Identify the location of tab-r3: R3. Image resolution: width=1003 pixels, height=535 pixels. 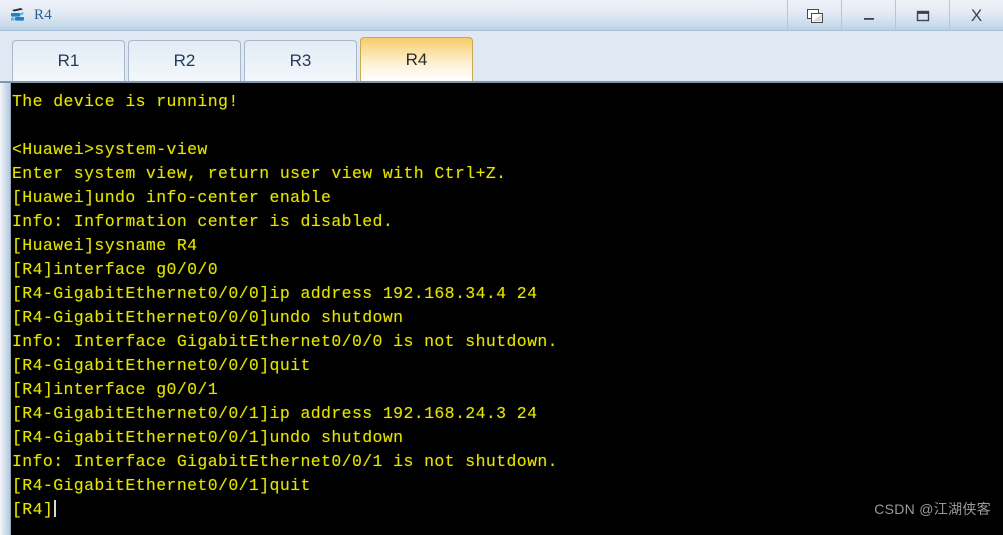
(300, 60).